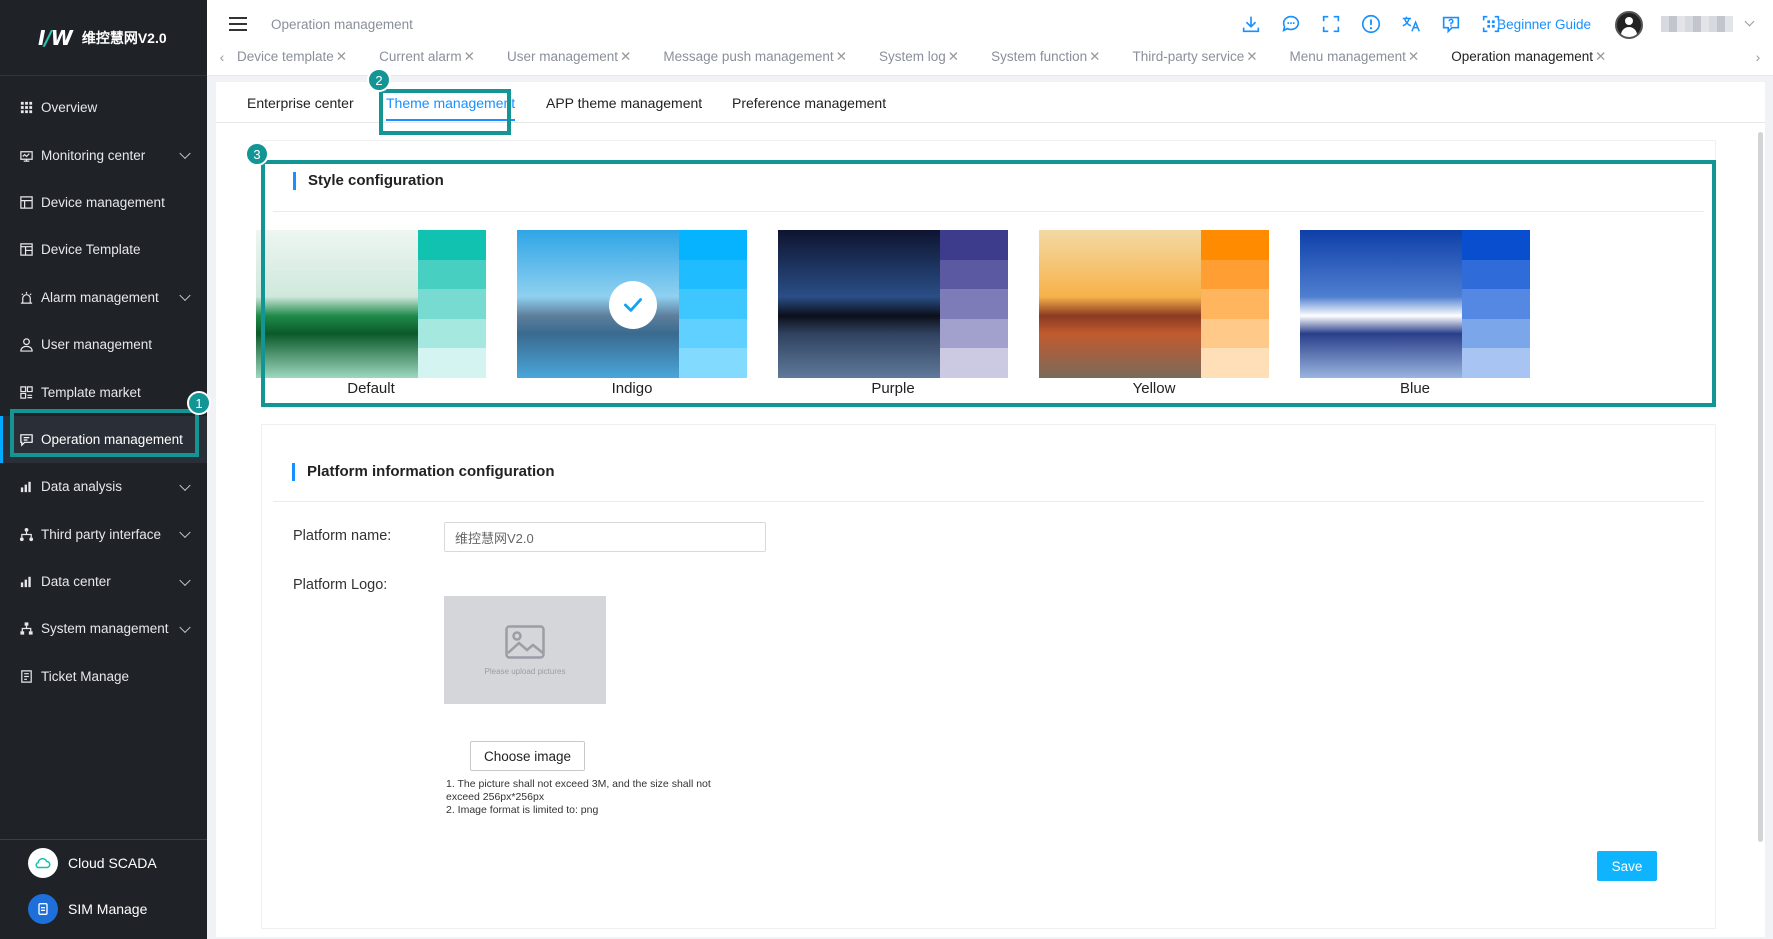 The height and width of the screenshot is (939, 1773). I want to click on logo-mark: I/W, so click(55, 37).